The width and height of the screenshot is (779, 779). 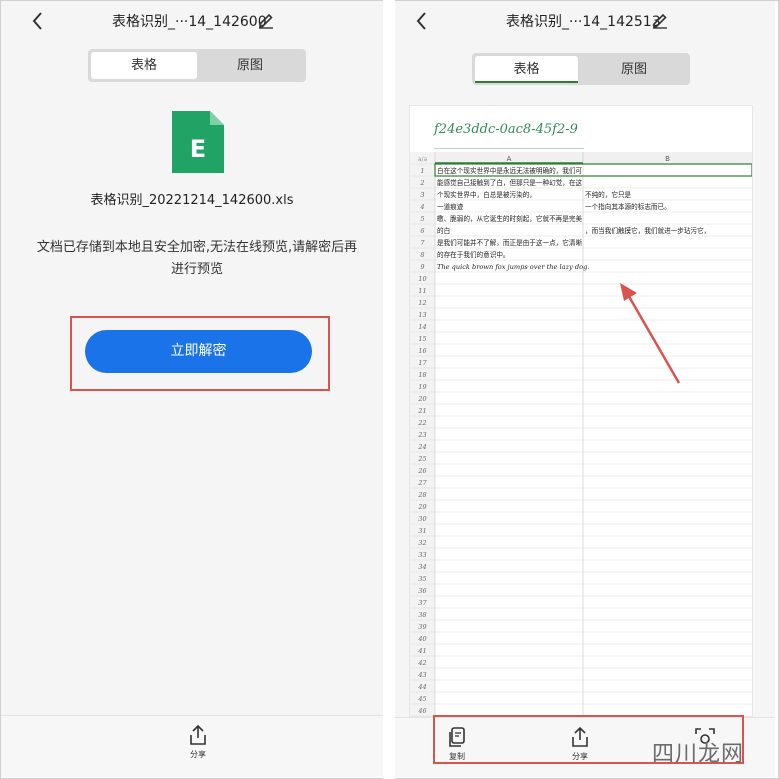 What do you see at coordinates (421, 507) in the screenshot?
I see `row-number: 29` at bounding box center [421, 507].